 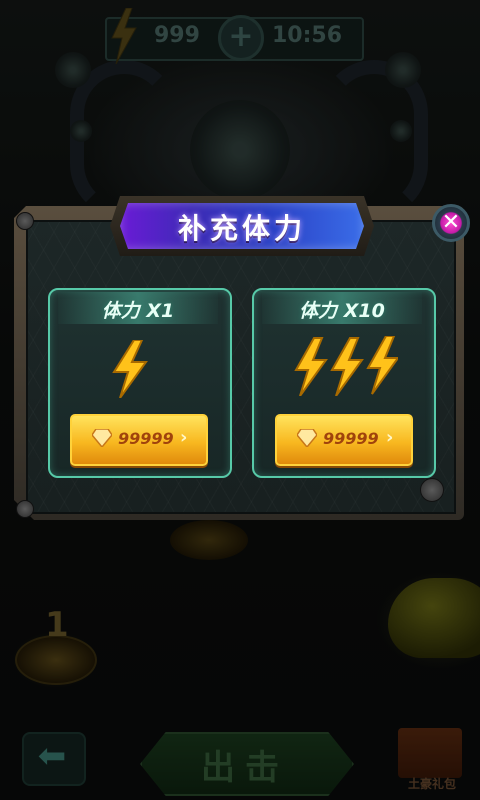 I want to click on close-icon: ✕, so click(x=451, y=222).